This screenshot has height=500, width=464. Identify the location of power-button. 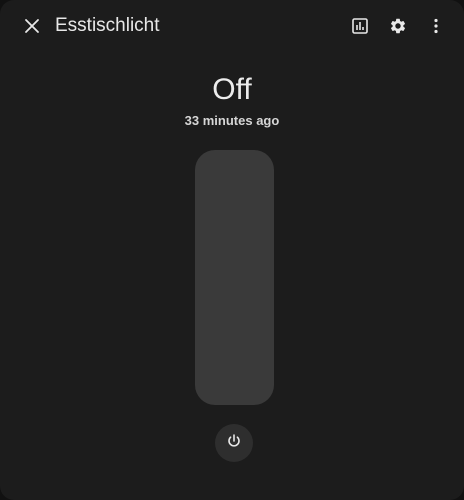
(234, 443).